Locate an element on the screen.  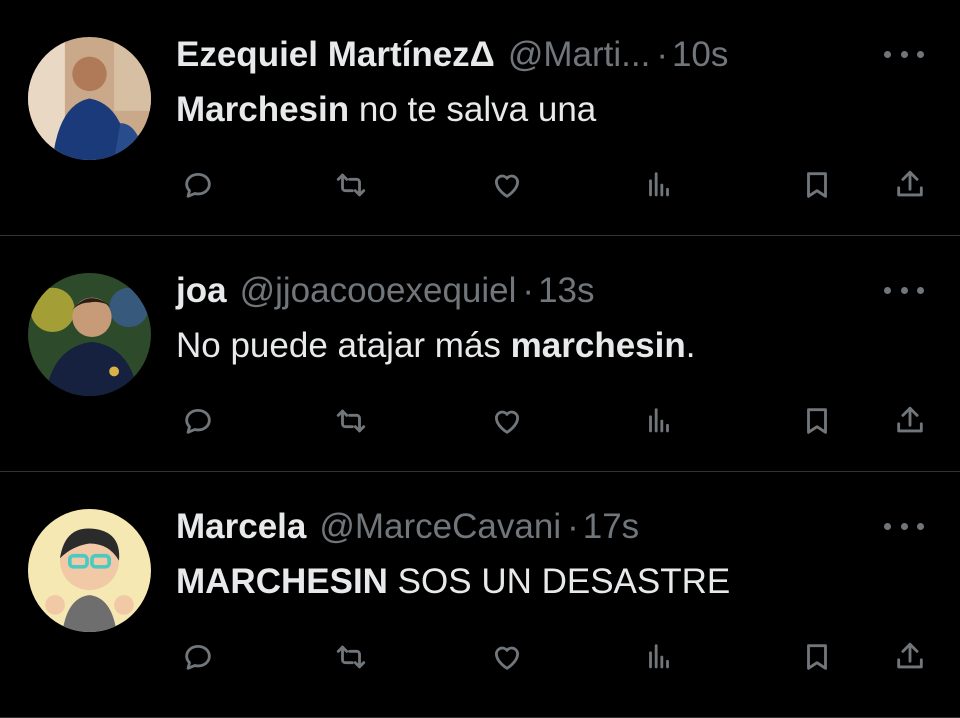
text-rest: SOS UN DESASTRE is located at coordinates (559, 581).